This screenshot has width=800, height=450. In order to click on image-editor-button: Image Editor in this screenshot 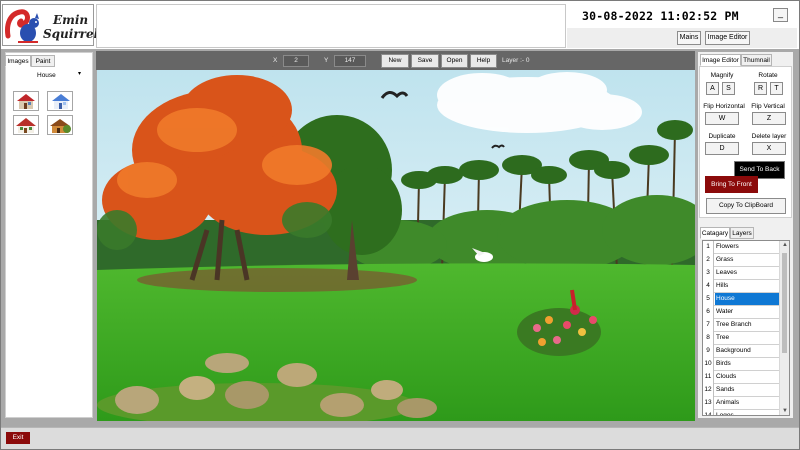, I will do `click(727, 38)`.